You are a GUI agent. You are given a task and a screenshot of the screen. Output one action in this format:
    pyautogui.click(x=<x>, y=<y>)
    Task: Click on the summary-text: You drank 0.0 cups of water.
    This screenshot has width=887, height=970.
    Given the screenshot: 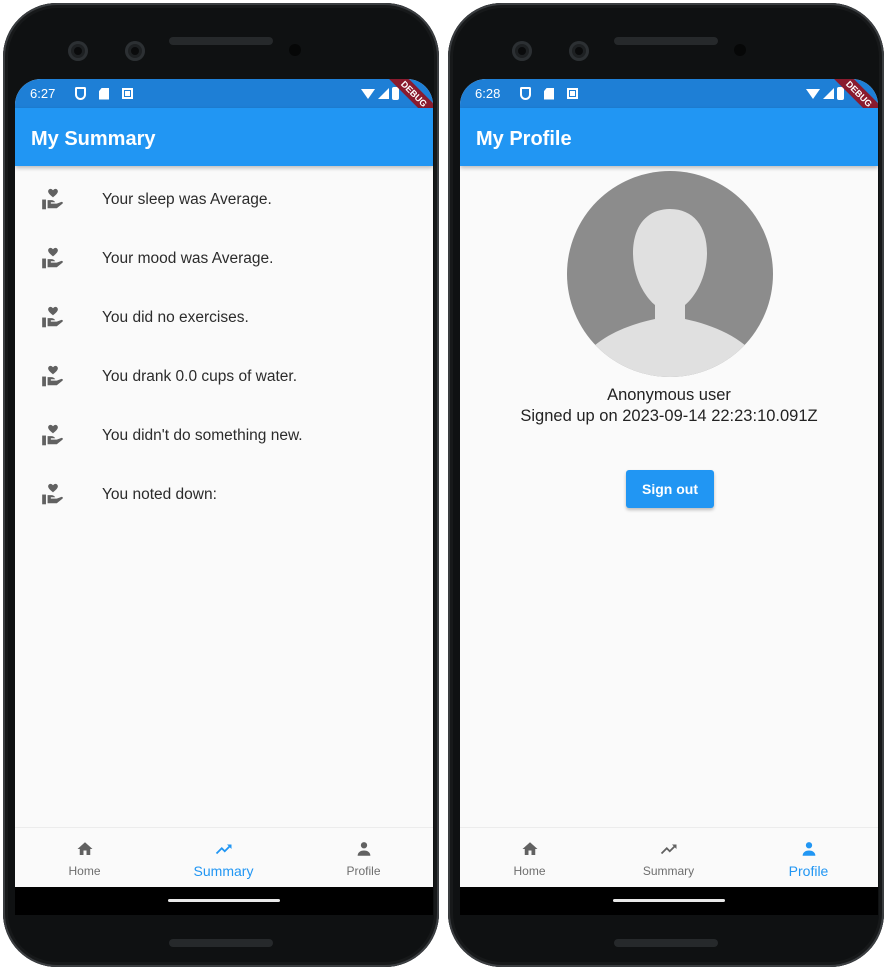 What is the action you would take?
    pyautogui.click(x=200, y=376)
    